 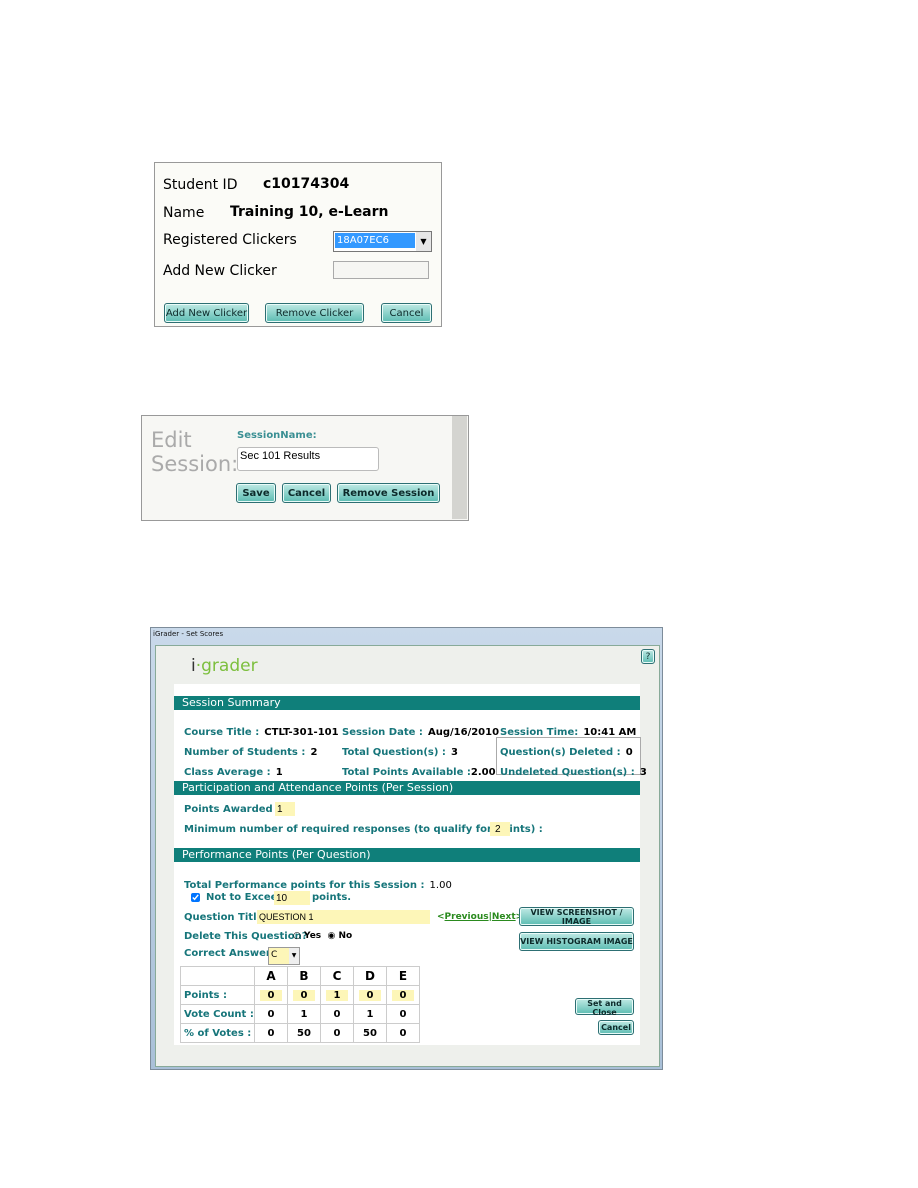 I want to click on igrader-logo: i·grader, so click(x=224, y=666).